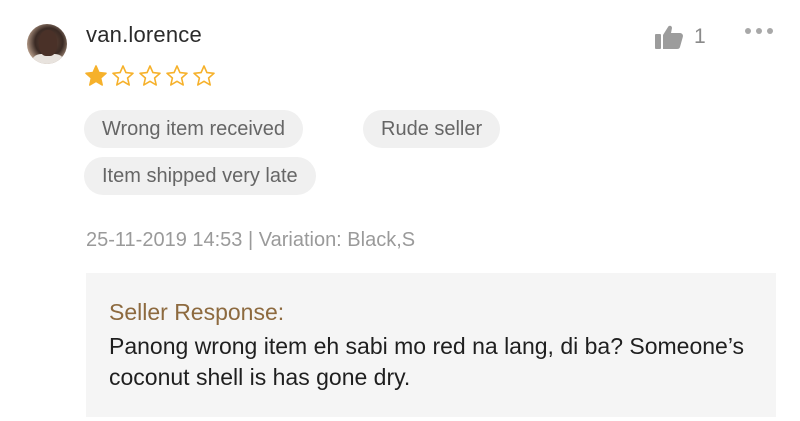  I want to click on star-rating, so click(150, 76).